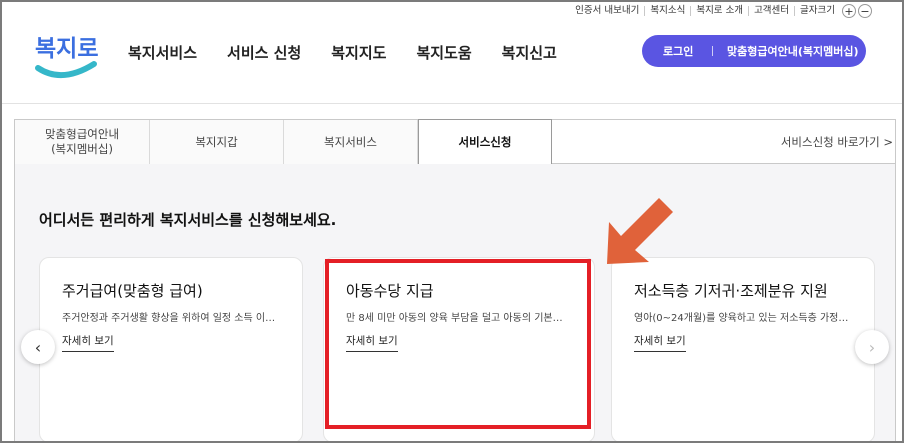 Image resolution: width=904 pixels, height=443 pixels. I want to click on service-apply-shortcut-link: 서비스신청 바로가기 >, so click(837, 142).